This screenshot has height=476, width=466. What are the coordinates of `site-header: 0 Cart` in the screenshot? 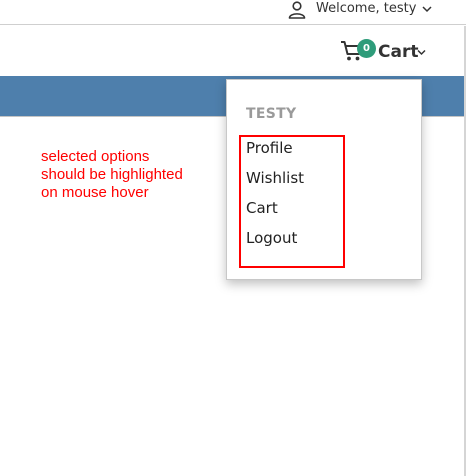 It's located at (233, 51).